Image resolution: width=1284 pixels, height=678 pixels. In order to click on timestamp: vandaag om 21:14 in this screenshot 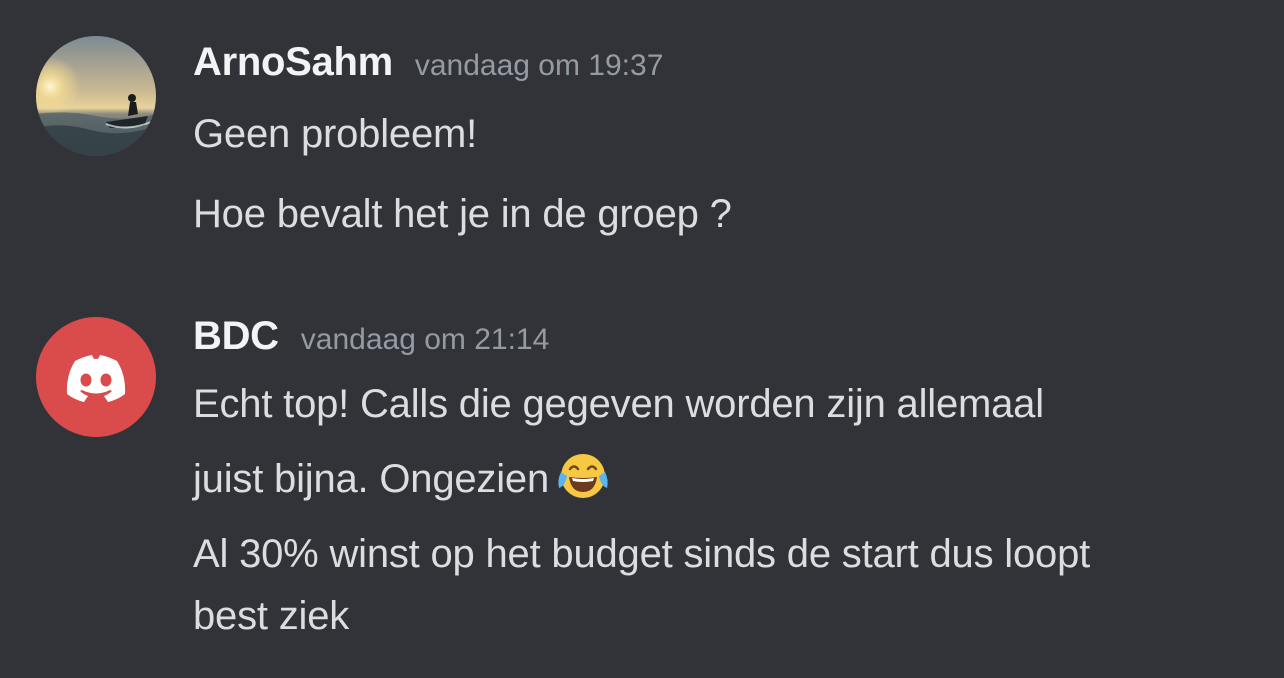, I will do `click(425, 339)`.